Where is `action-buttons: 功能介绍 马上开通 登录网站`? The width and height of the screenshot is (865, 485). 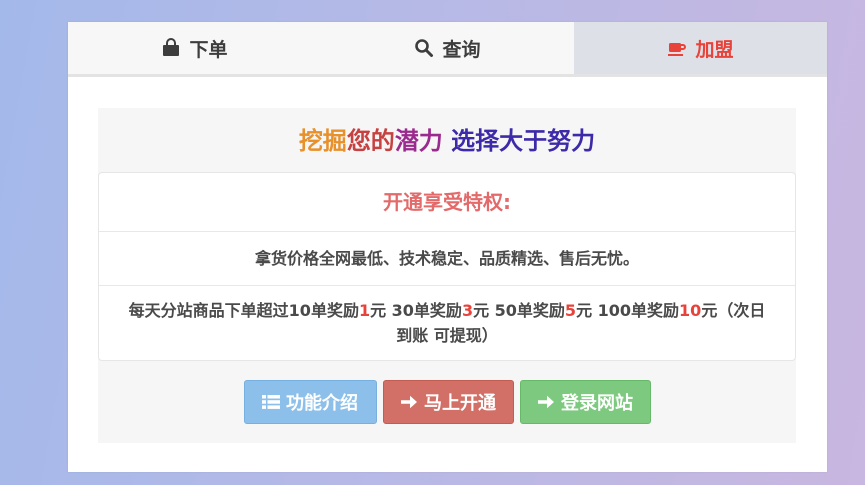 action-buttons: 功能介绍 马上开通 登录网站 is located at coordinates (447, 402).